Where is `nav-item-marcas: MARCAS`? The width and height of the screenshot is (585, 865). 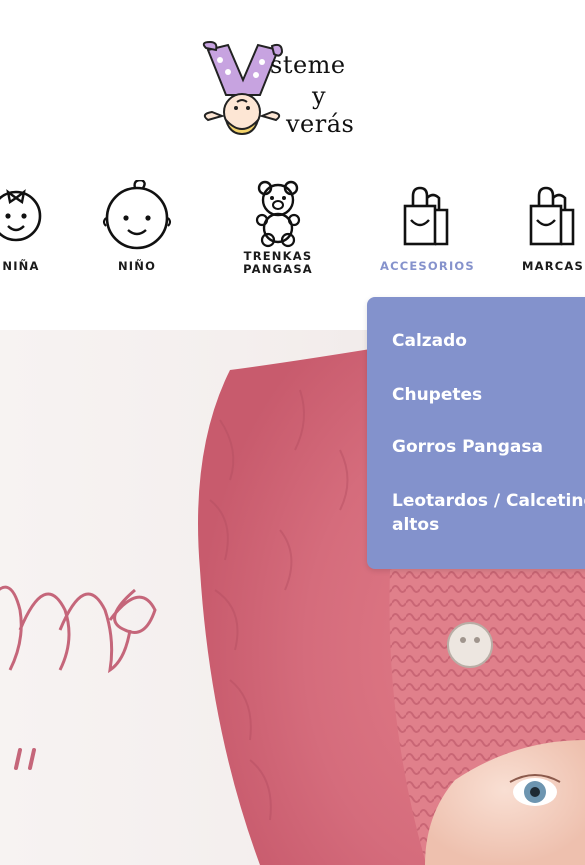 nav-item-marcas: MARCAS is located at coordinates (552, 226).